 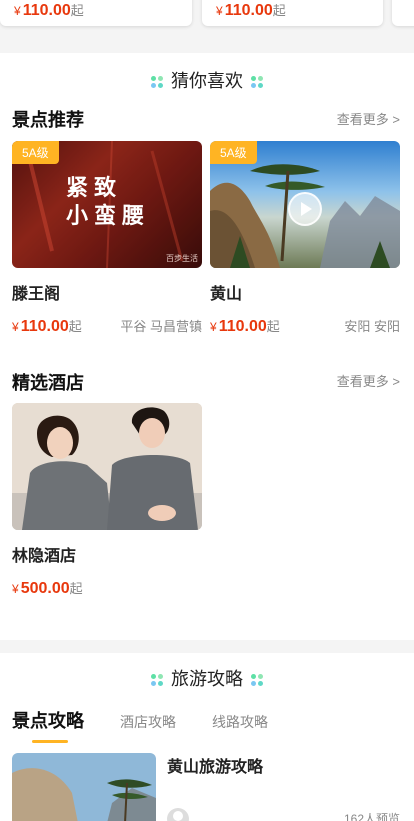 What do you see at coordinates (47, 588) in the screenshot?
I see `hotel-card-1-price: ¥500.00起` at bounding box center [47, 588].